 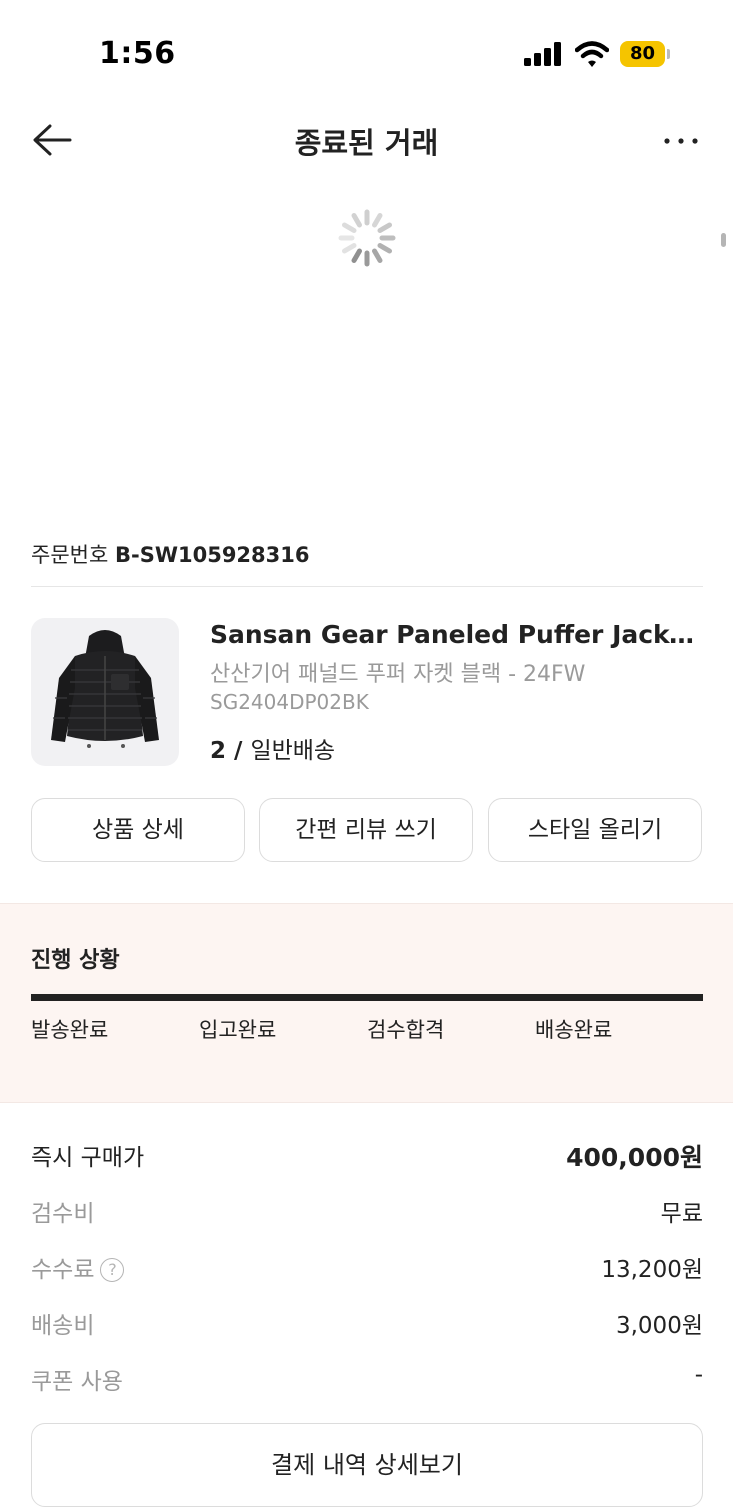 What do you see at coordinates (574, 1030) in the screenshot?
I see `step-delivered: 배송완료` at bounding box center [574, 1030].